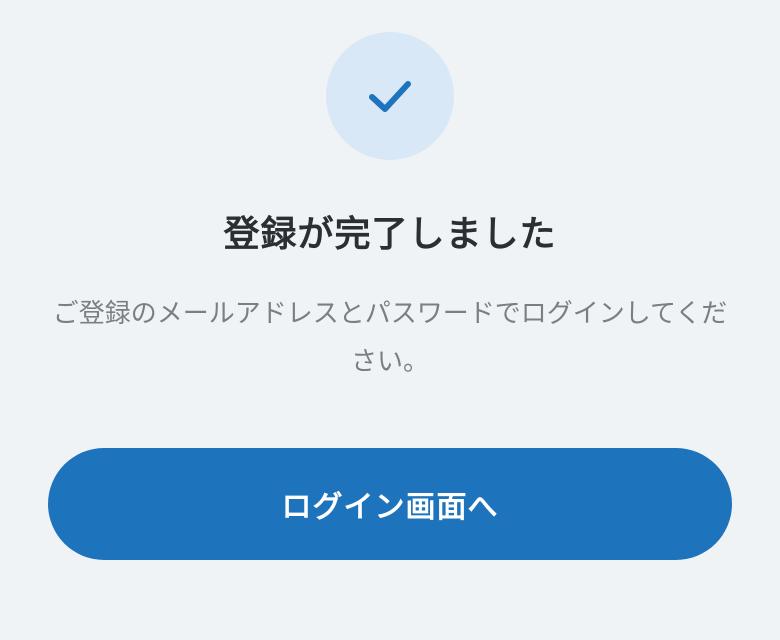  I want to click on completion-message: ご登録のメールアドレスとパスワードでログインしてください。, so click(390, 338).